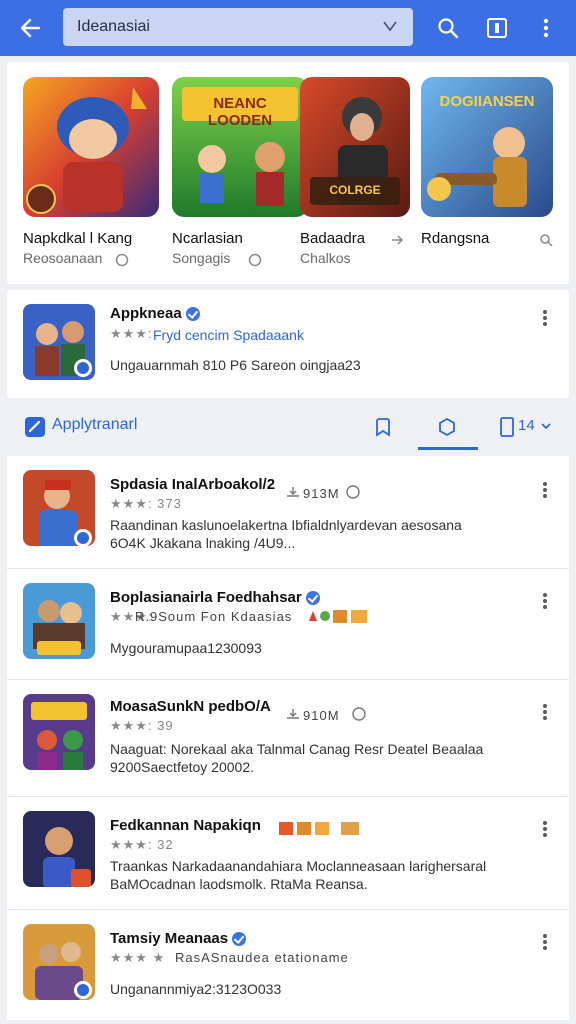  I want to click on hexagon-icon, so click(447, 427).